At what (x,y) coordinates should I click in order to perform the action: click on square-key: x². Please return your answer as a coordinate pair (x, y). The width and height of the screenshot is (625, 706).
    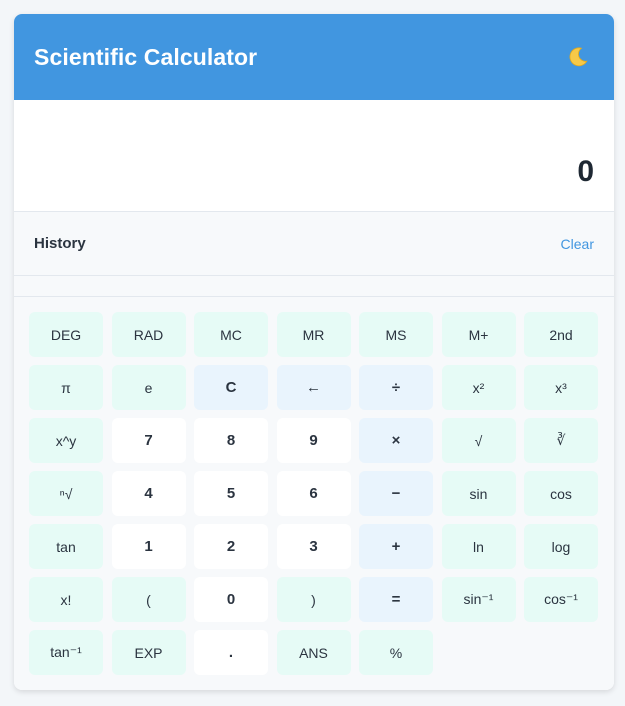
    Looking at the image, I should click on (478, 387).